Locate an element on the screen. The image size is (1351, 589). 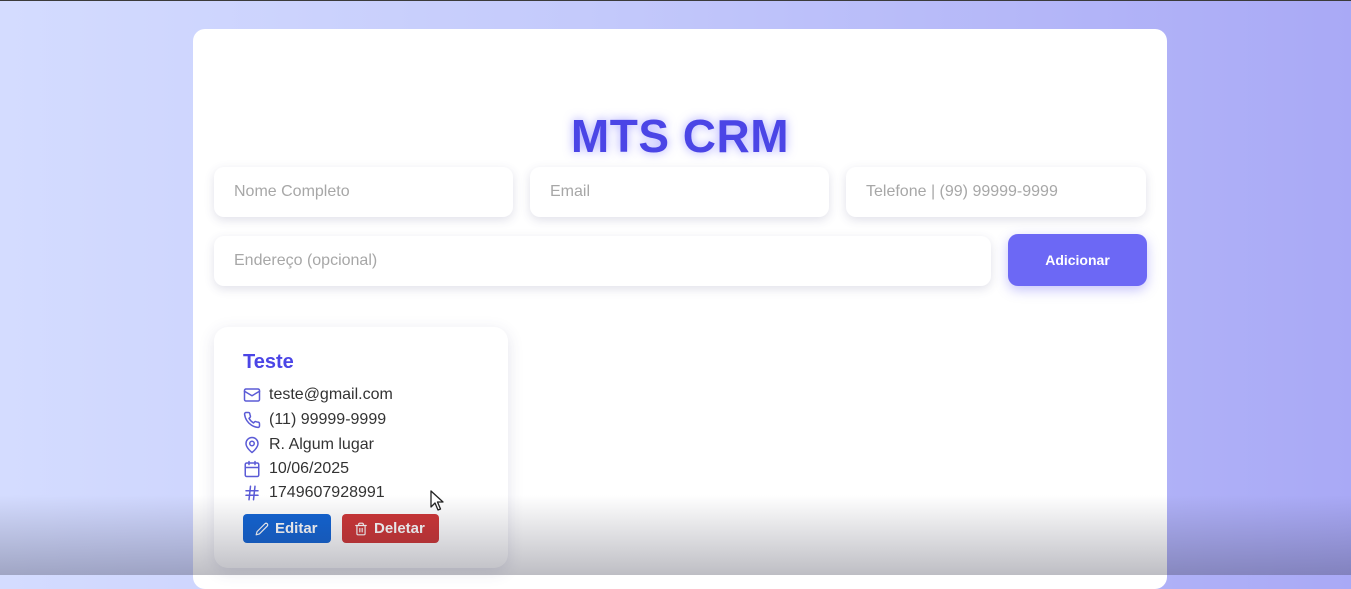
phone-icon is located at coordinates (252, 420).